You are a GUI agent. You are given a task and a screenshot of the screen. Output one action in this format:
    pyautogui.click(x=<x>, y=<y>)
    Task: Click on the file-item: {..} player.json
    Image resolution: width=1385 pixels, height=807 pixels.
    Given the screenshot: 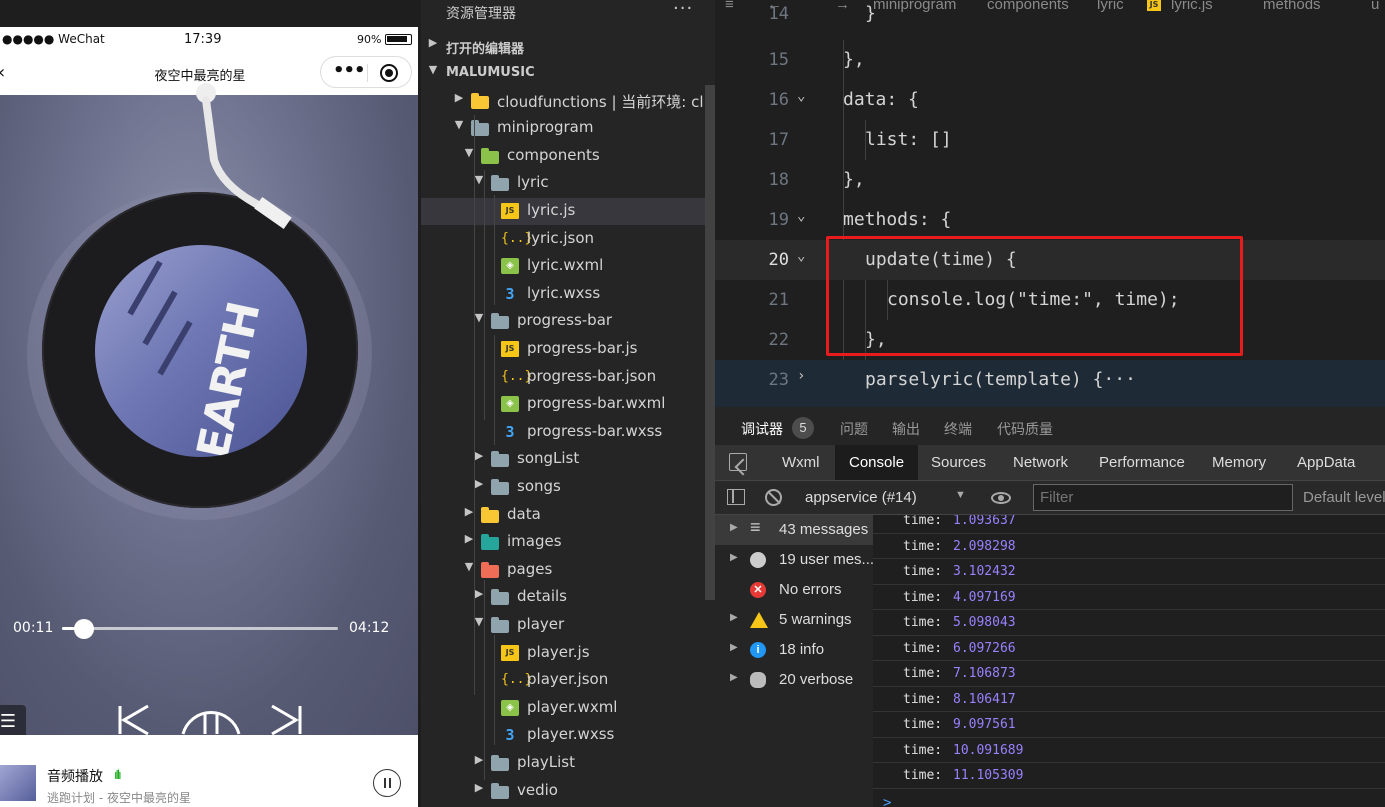 What is the action you would take?
    pyautogui.click(x=568, y=680)
    